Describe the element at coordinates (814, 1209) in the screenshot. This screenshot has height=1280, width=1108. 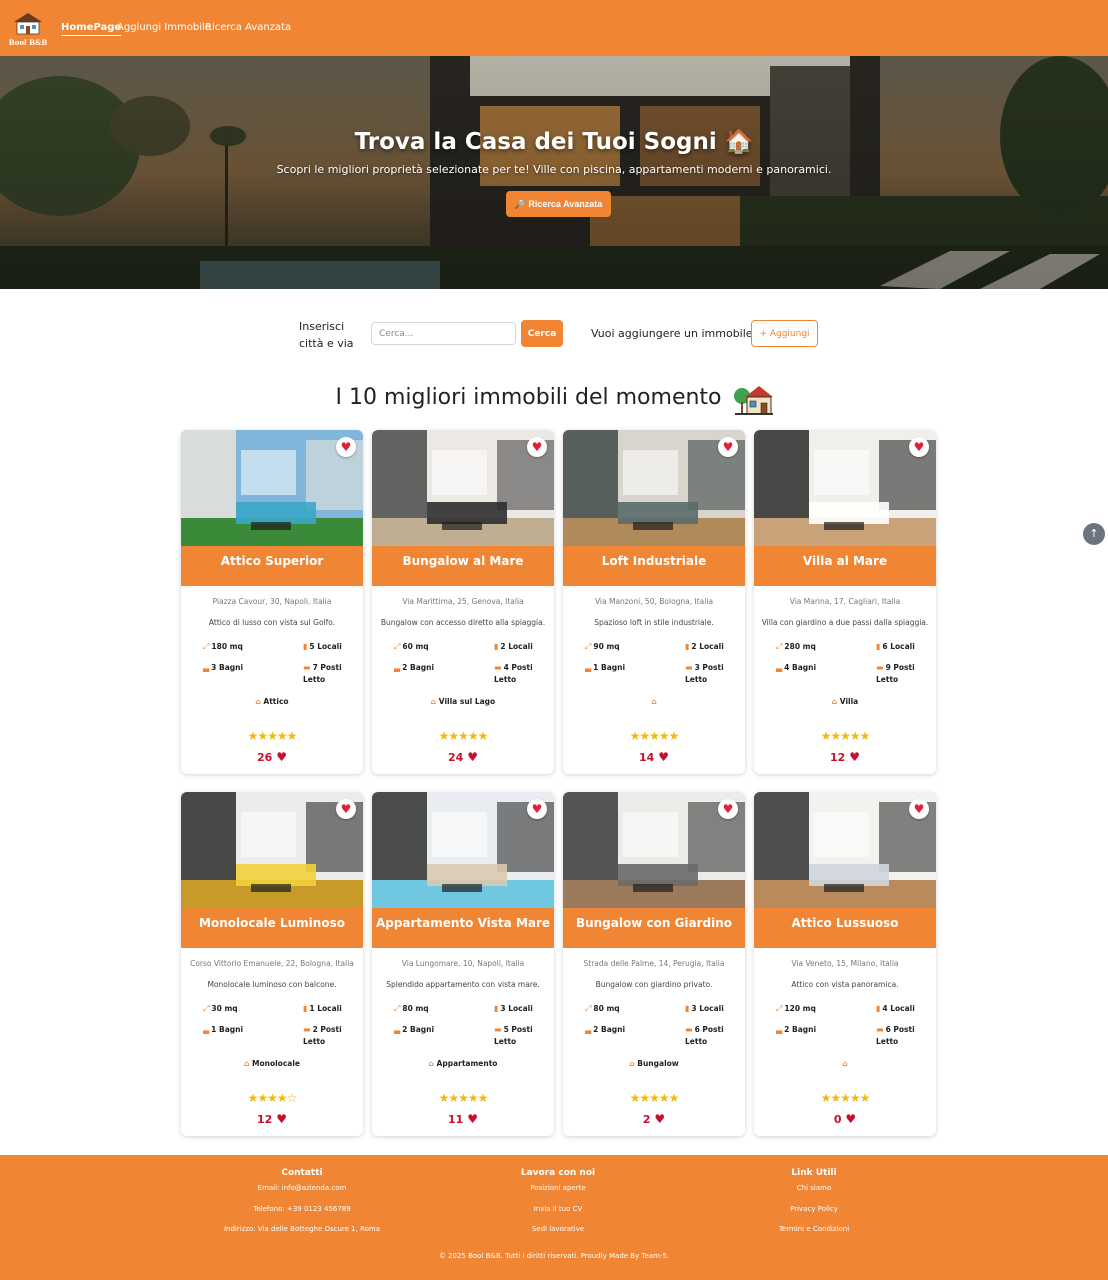
I see `footer-link-privacy: Privacy Policy` at that location.